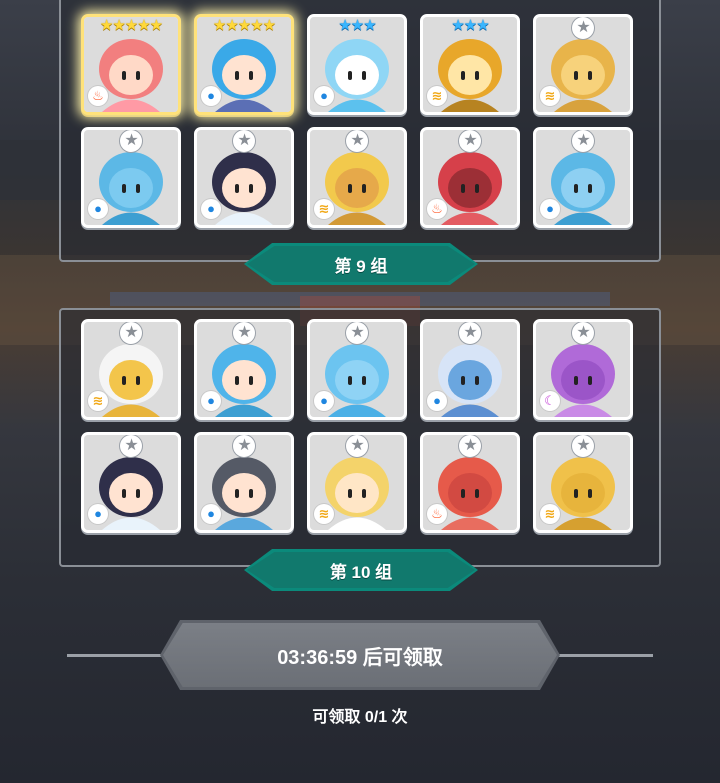 The width and height of the screenshot is (720, 783). I want to click on group-label-text: 第 10 组, so click(361, 572).